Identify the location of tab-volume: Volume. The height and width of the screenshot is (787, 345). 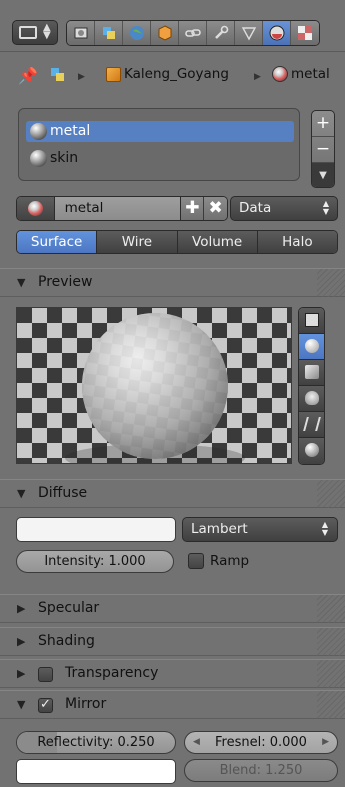
(217, 242).